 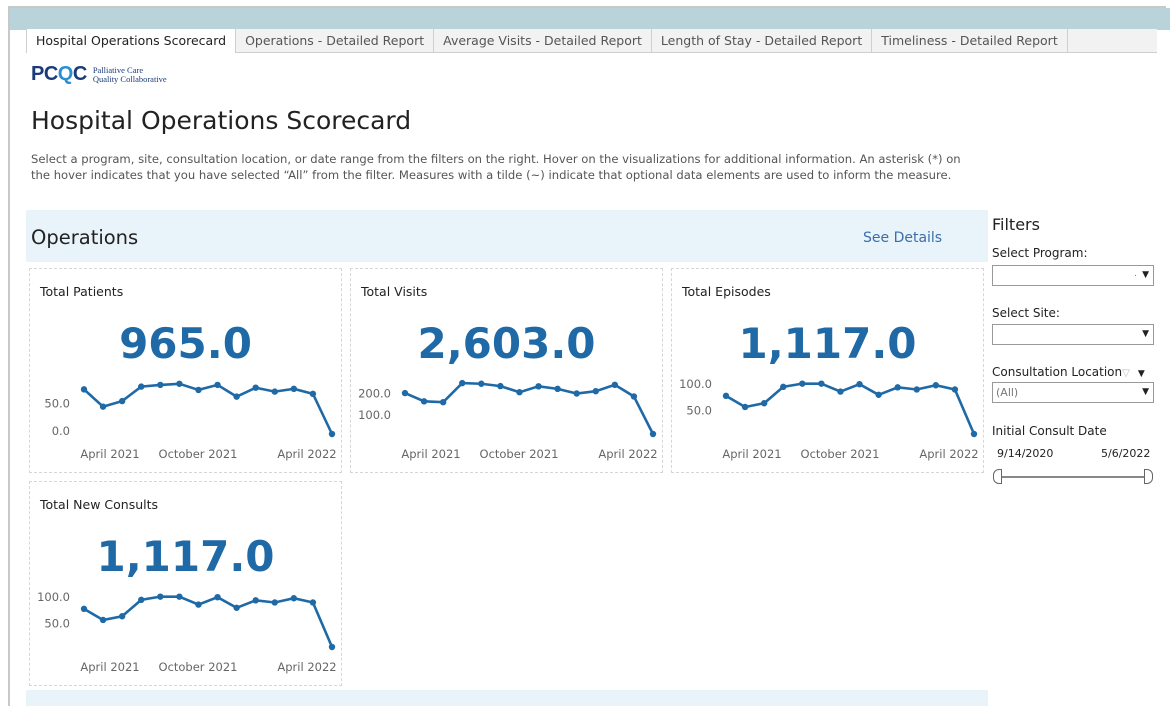 I want to click on tab-length-of-stay-detailed-report: Length of Stay - Detailed Report, so click(x=762, y=40).